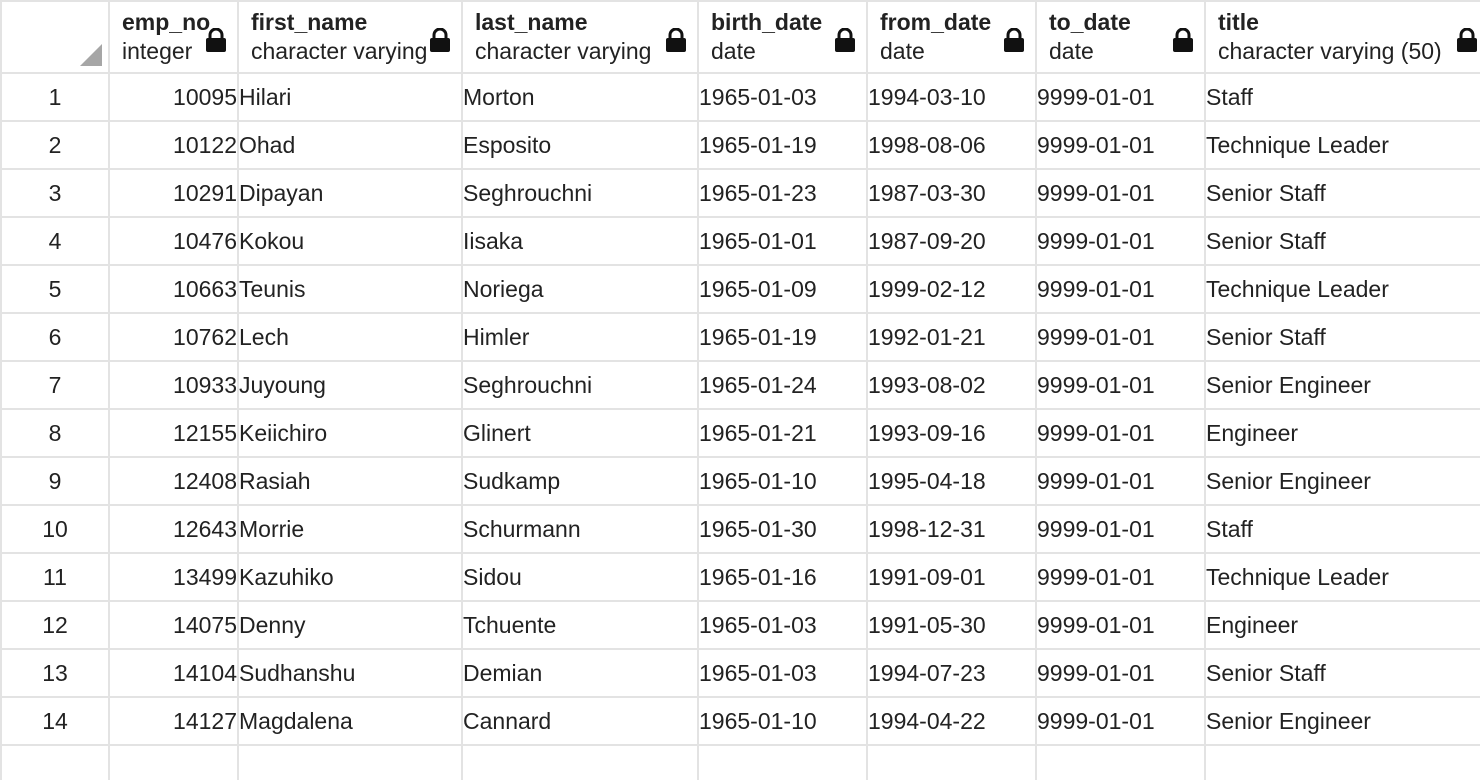 The image size is (1480, 780). I want to click on from-date-cell: 1992-01-21, so click(951, 337).